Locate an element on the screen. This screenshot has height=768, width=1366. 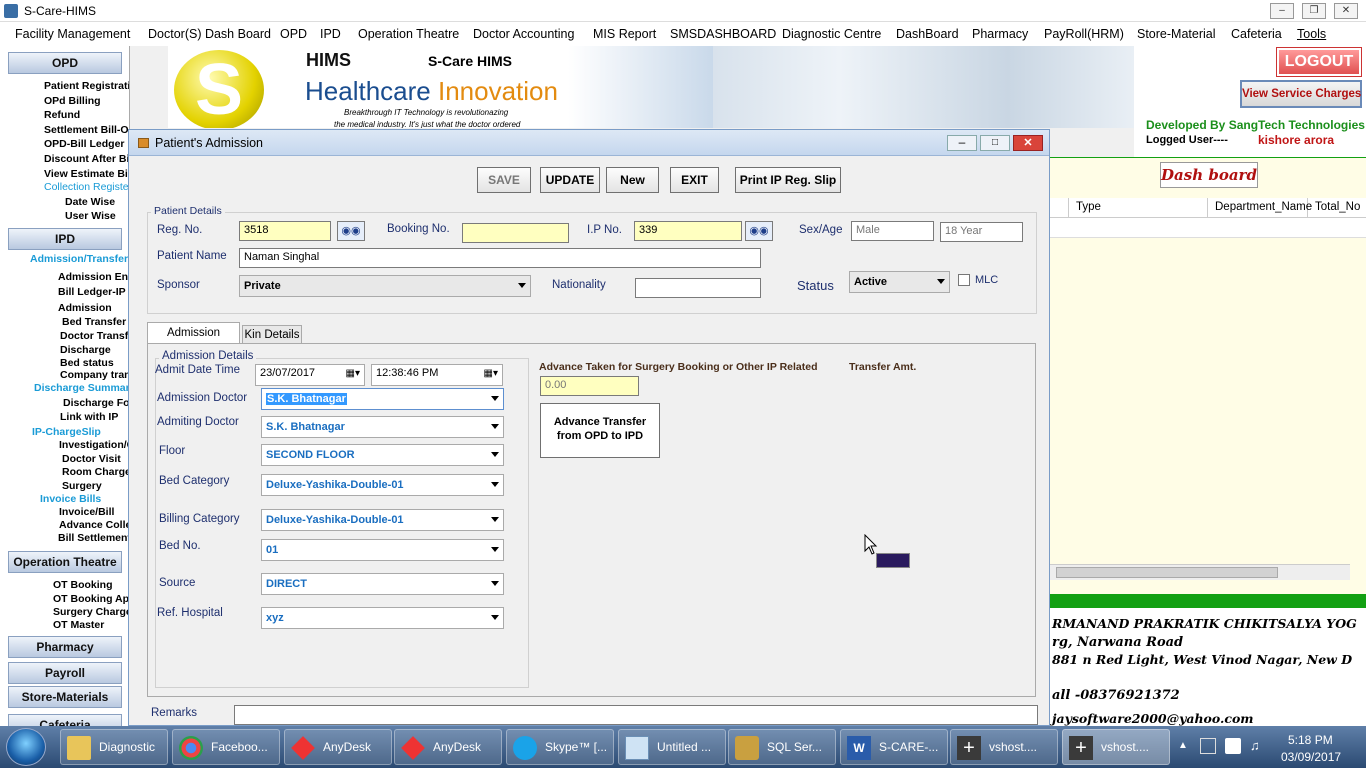
nav-item-refund: Refund is located at coordinates (62, 115).